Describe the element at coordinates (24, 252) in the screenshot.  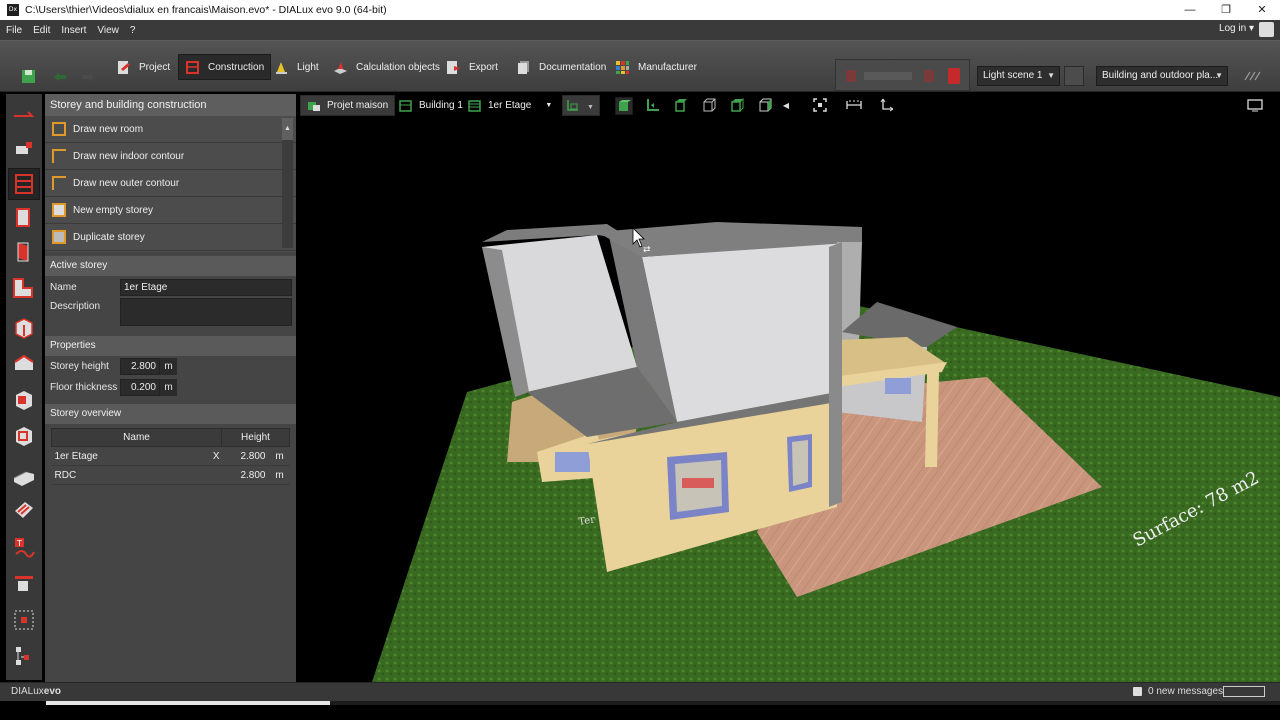
I see `door-icon` at that location.